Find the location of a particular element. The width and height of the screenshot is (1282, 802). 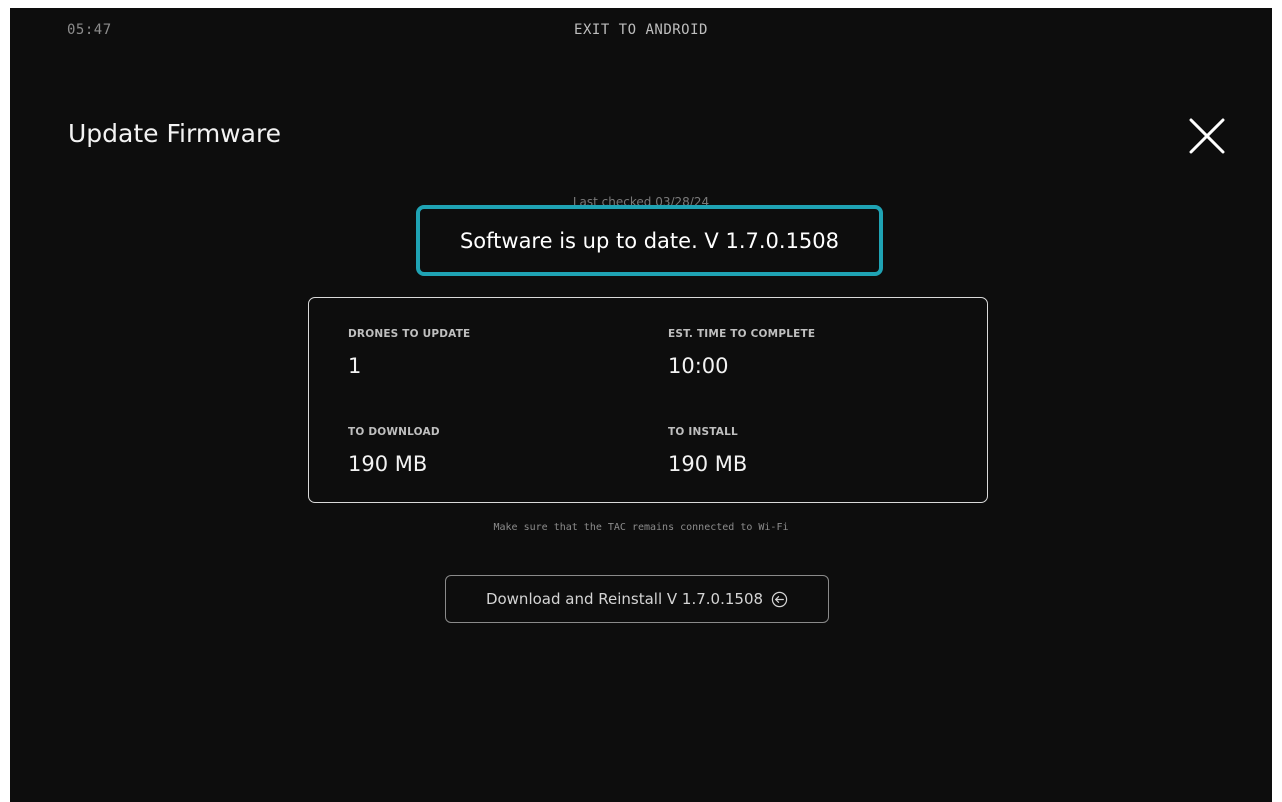

drones-to-update-label: DRONES TO UPDATE is located at coordinates (409, 334).